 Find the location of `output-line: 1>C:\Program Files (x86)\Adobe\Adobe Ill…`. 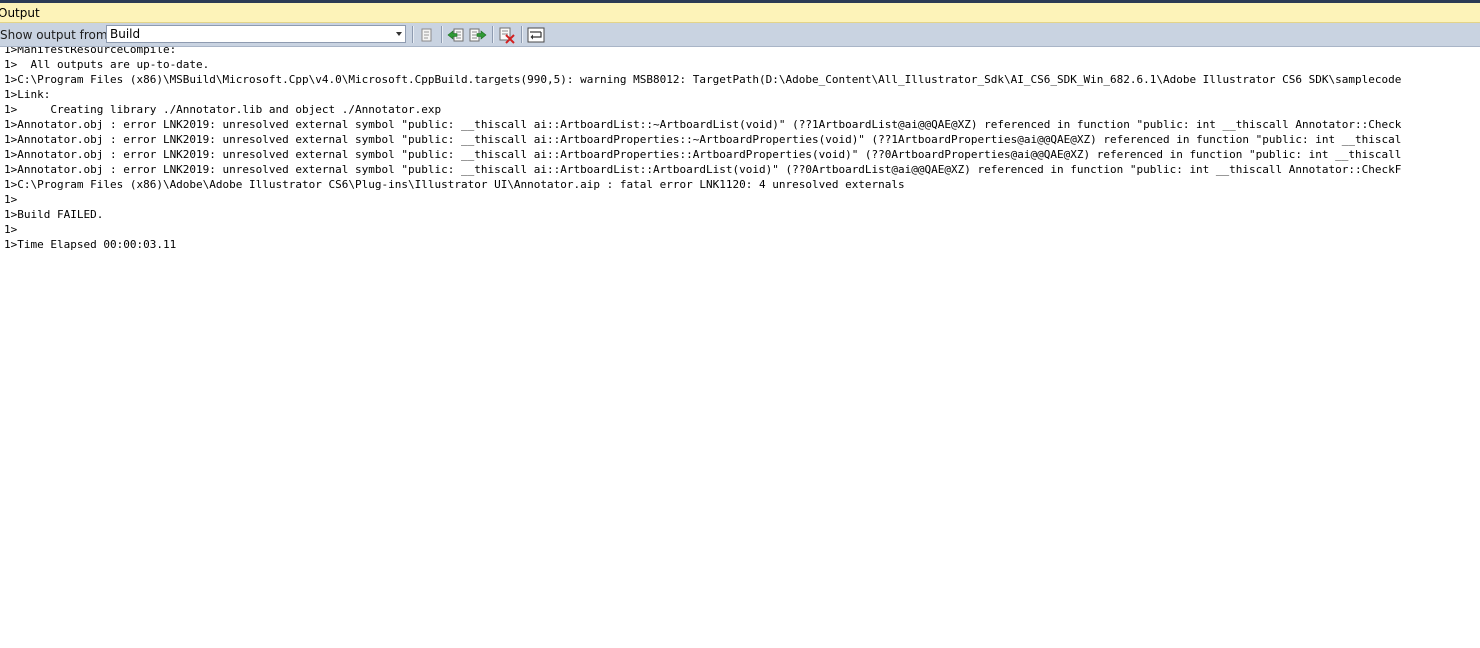

output-line: 1>C:\Program Files (x86)\Adobe\Adobe Ill… is located at coordinates (454, 184).